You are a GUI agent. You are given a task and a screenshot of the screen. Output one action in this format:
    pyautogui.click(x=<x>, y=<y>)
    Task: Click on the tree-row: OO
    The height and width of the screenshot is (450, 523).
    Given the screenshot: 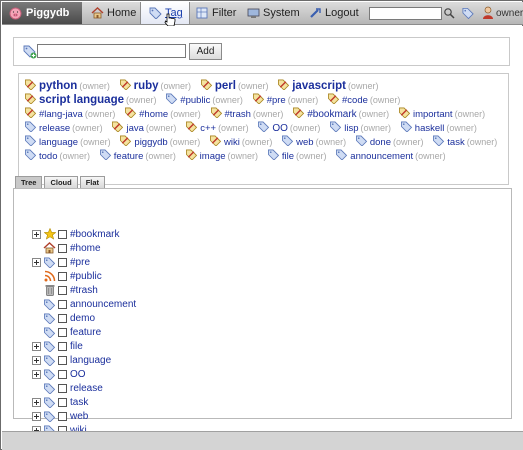 What is the action you would take?
    pyautogui.click(x=59, y=374)
    